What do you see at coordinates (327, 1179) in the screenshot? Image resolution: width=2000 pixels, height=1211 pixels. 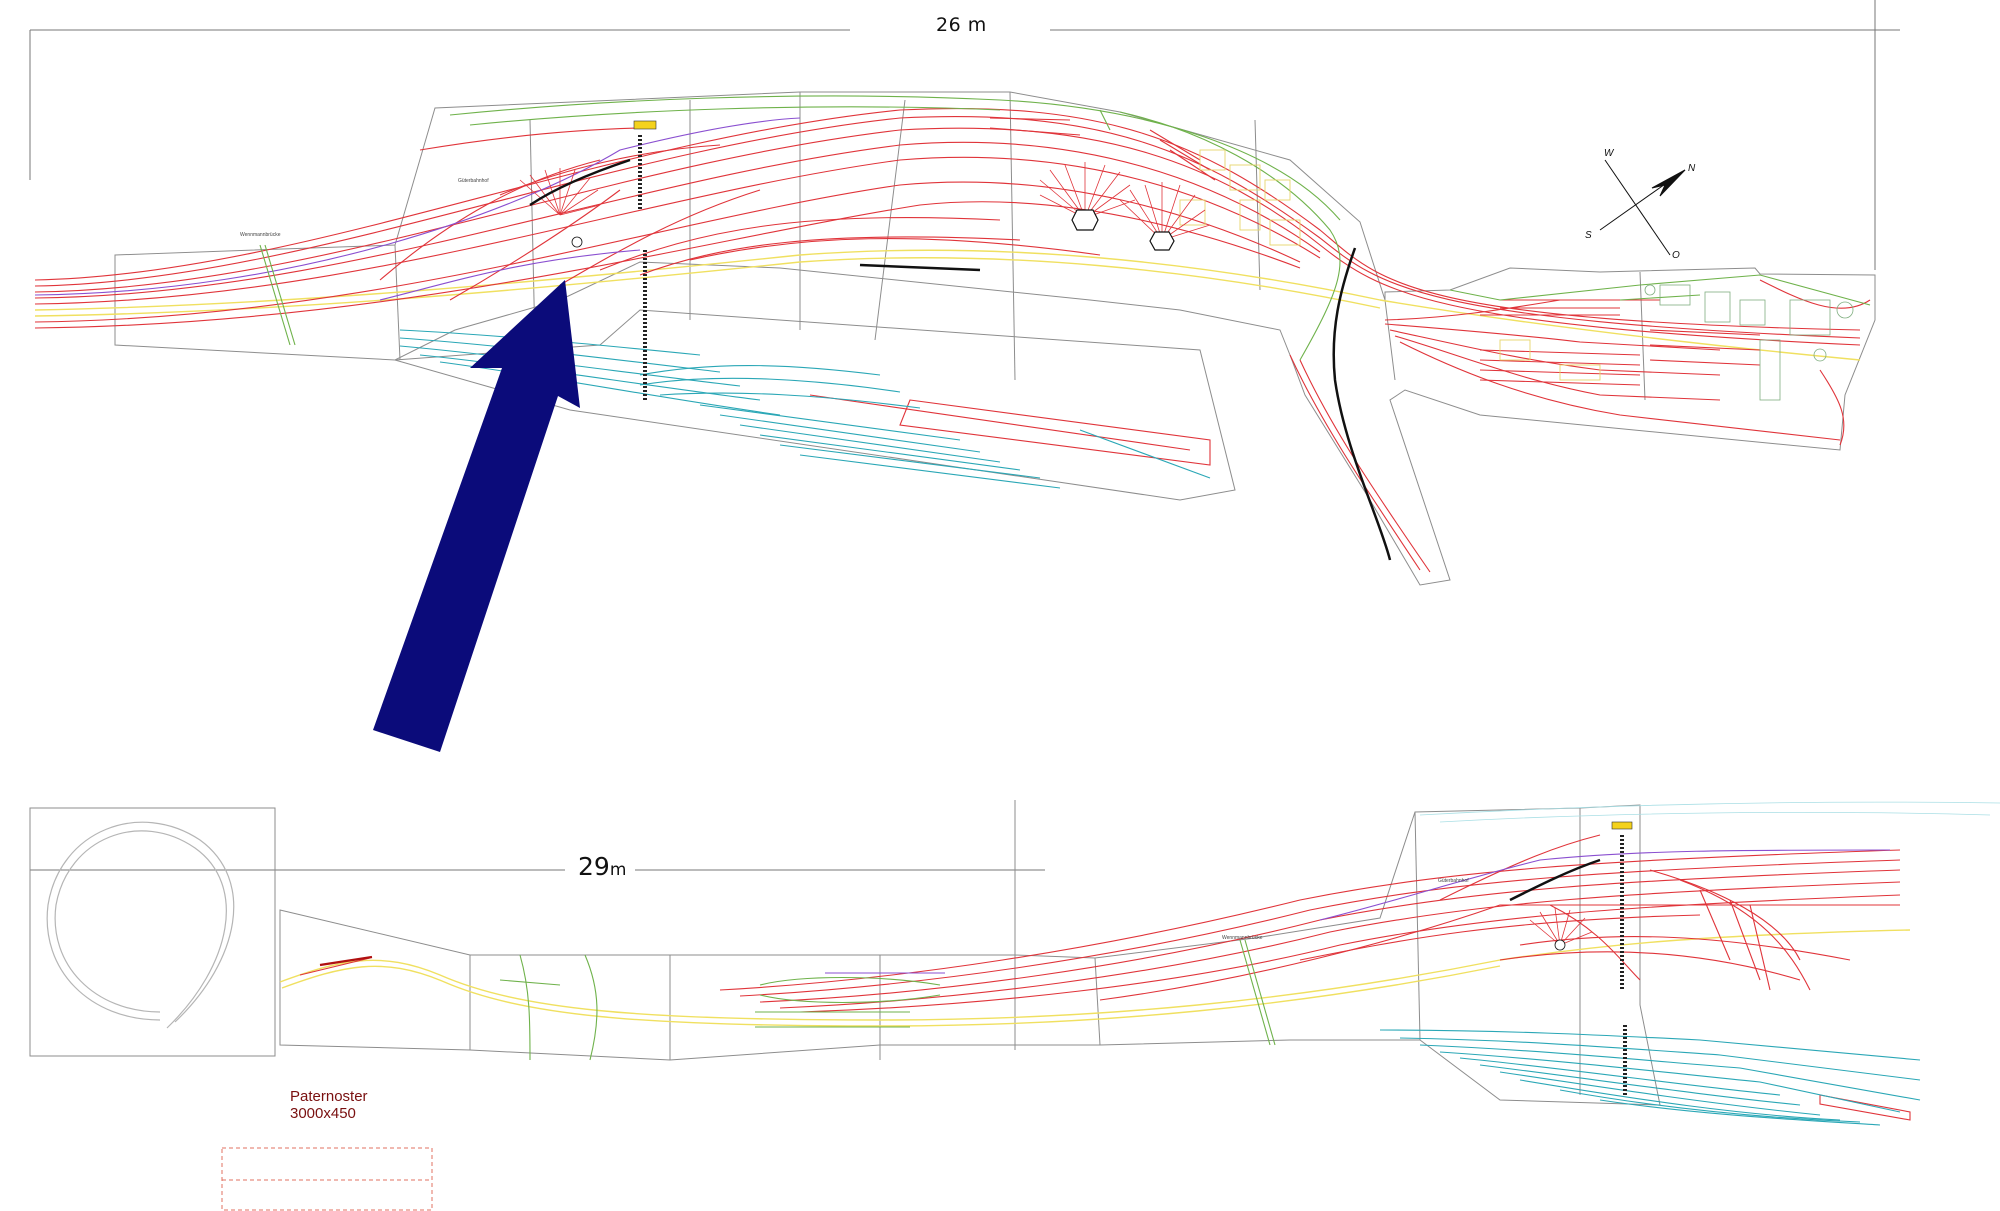 I see `paternoster-box` at bounding box center [327, 1179].